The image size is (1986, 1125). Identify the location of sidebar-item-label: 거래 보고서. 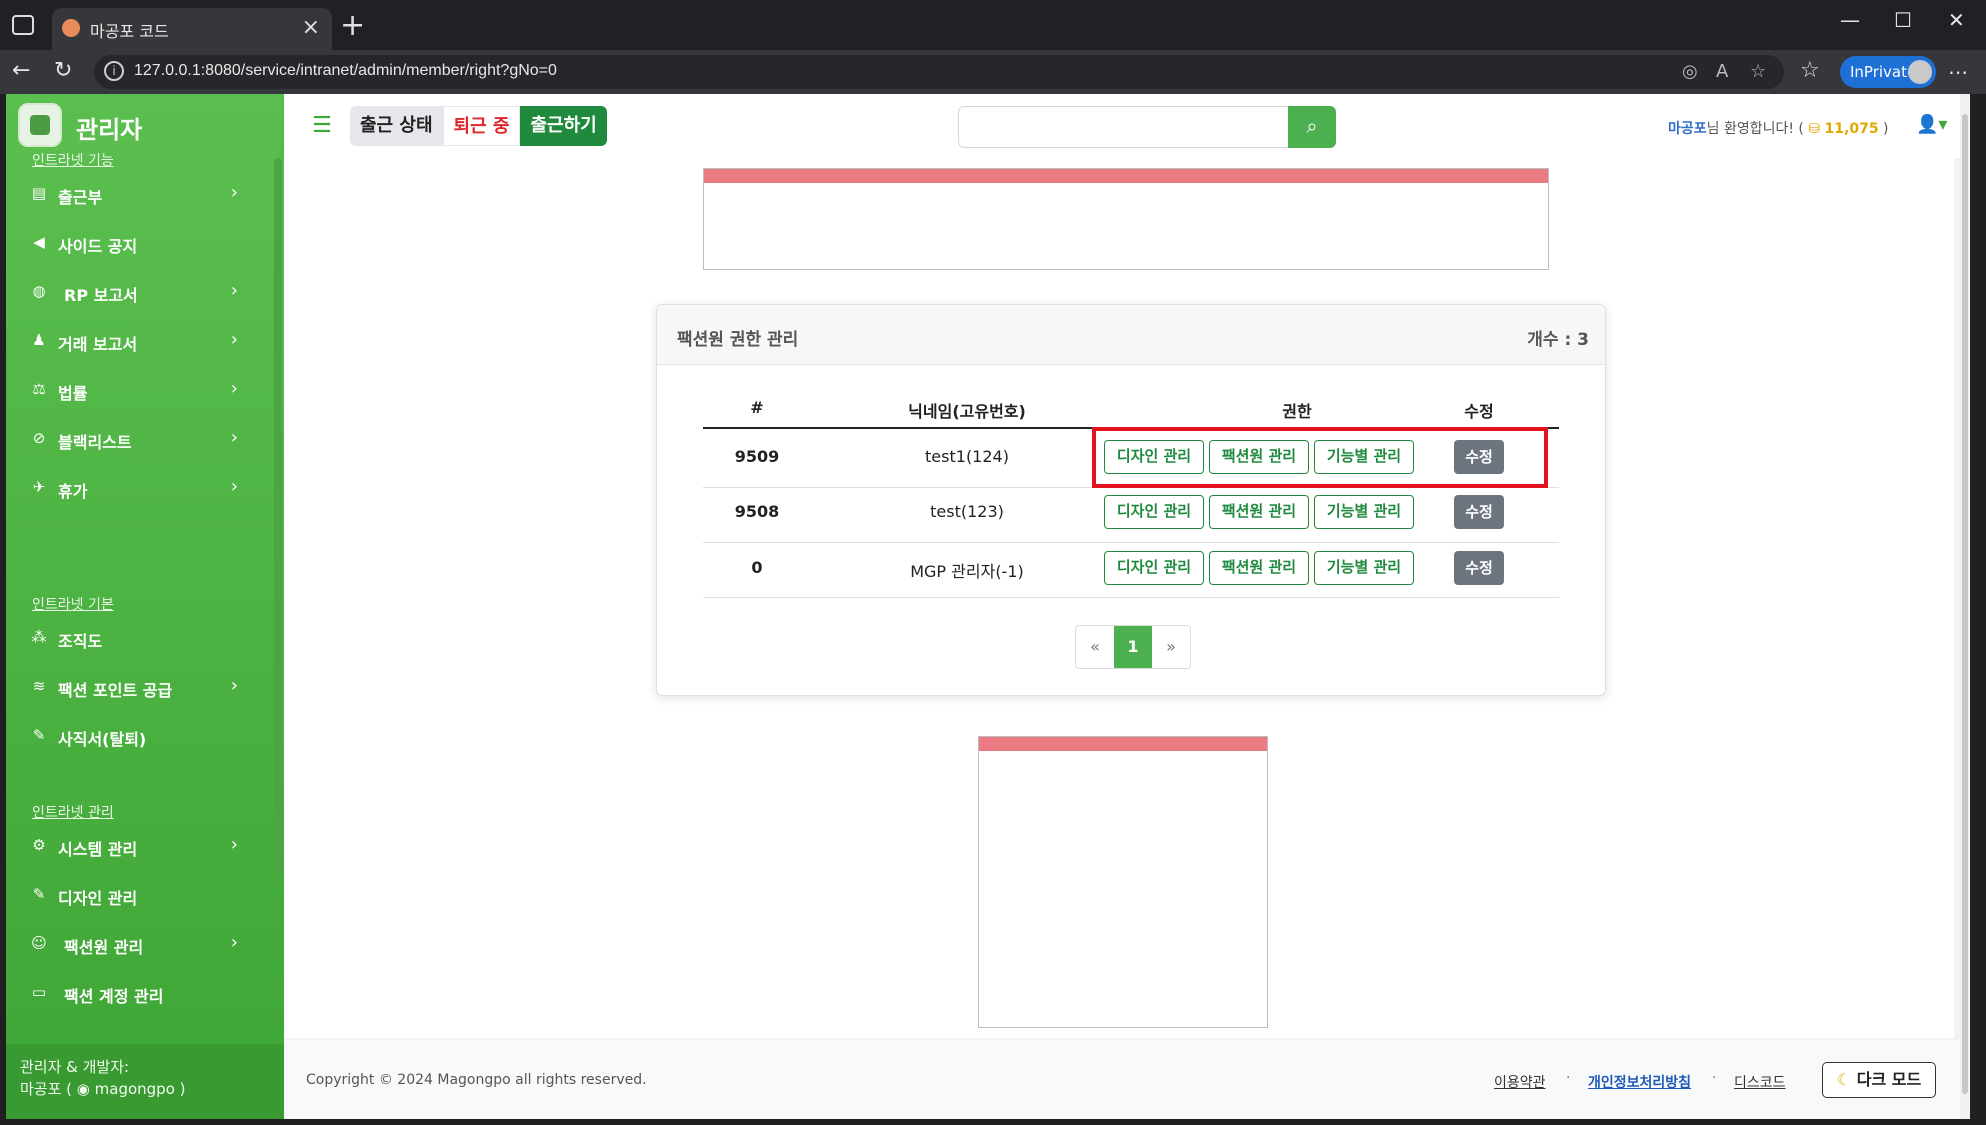
(98, 344).